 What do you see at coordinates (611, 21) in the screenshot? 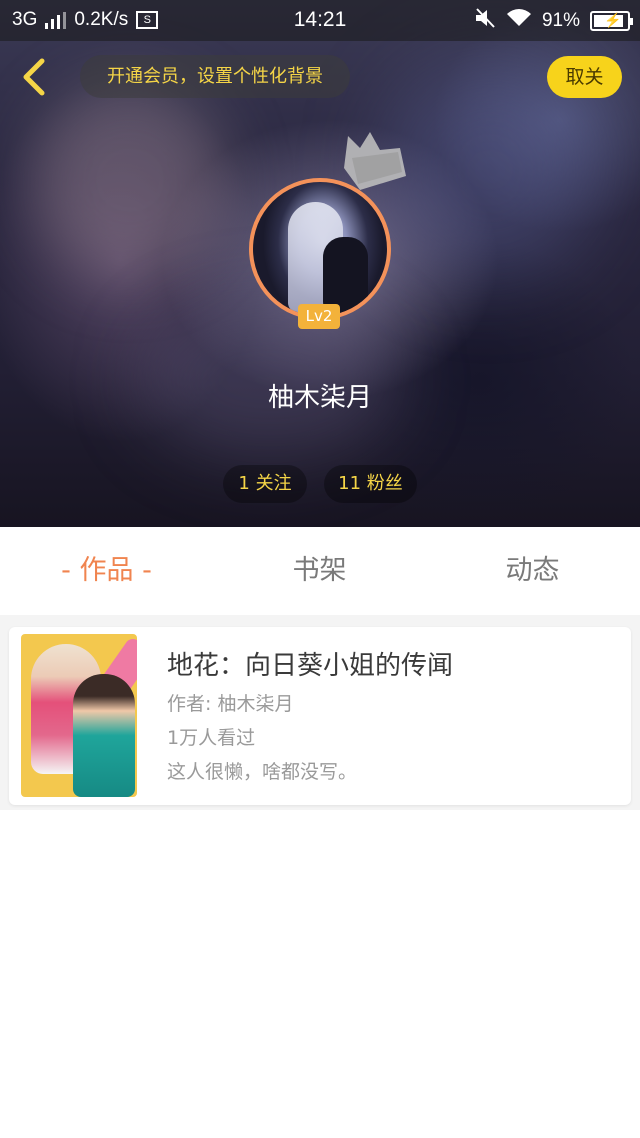
I see `battery-icon: ⚡` at bounding box center [611, 21].